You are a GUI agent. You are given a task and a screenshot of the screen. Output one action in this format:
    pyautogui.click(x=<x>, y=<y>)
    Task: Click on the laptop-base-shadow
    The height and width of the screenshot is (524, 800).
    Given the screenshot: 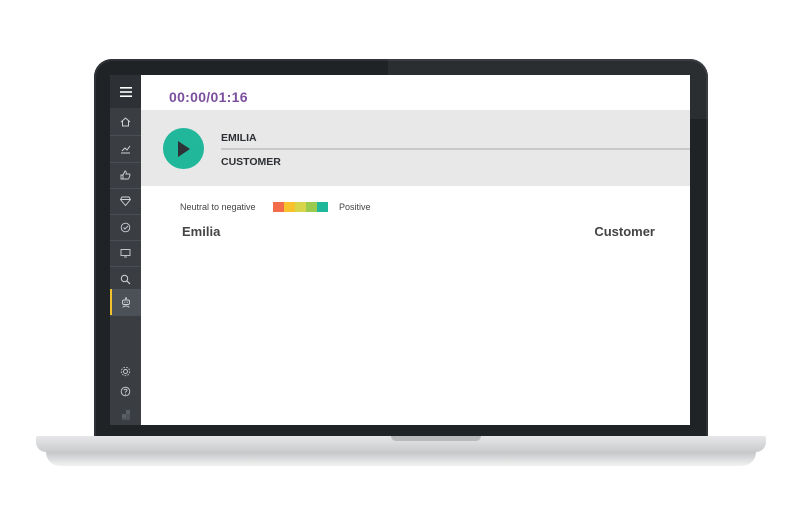 What is the action you would take?
    pyautogui.click(x=401, y=459)
    